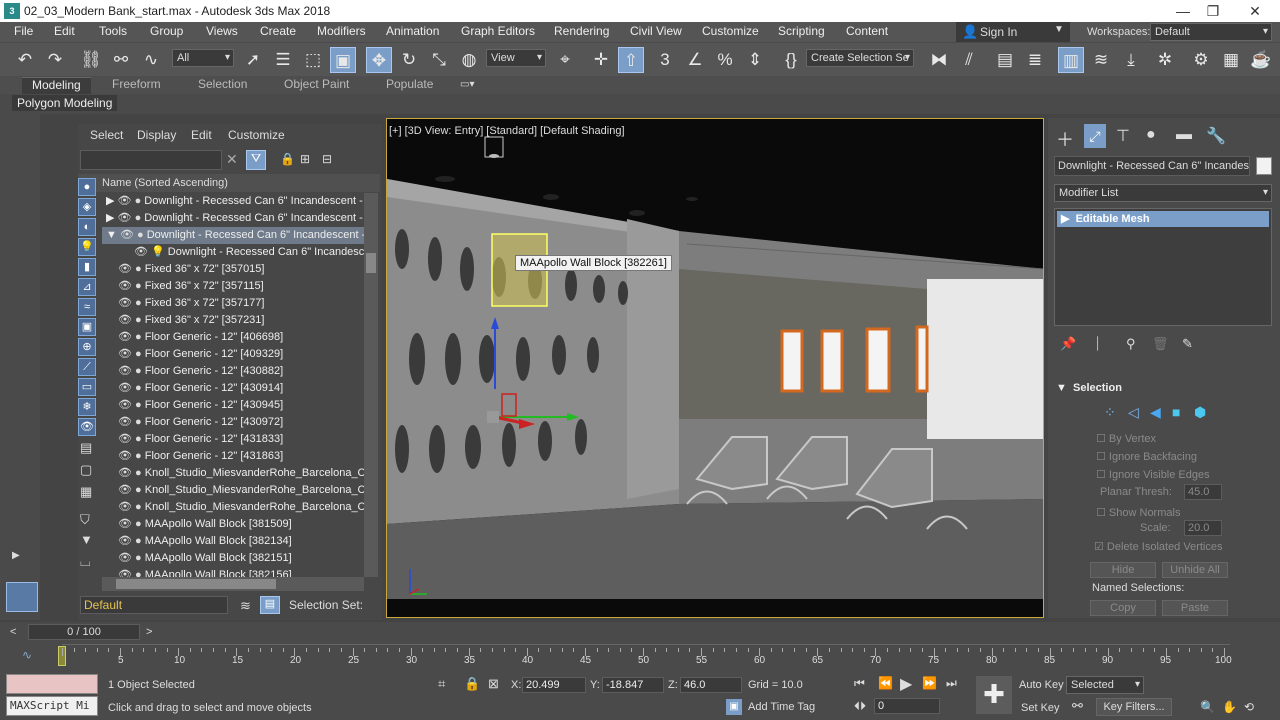  I want to click on select-manipulate-icon: ✛, so click(601, 60).